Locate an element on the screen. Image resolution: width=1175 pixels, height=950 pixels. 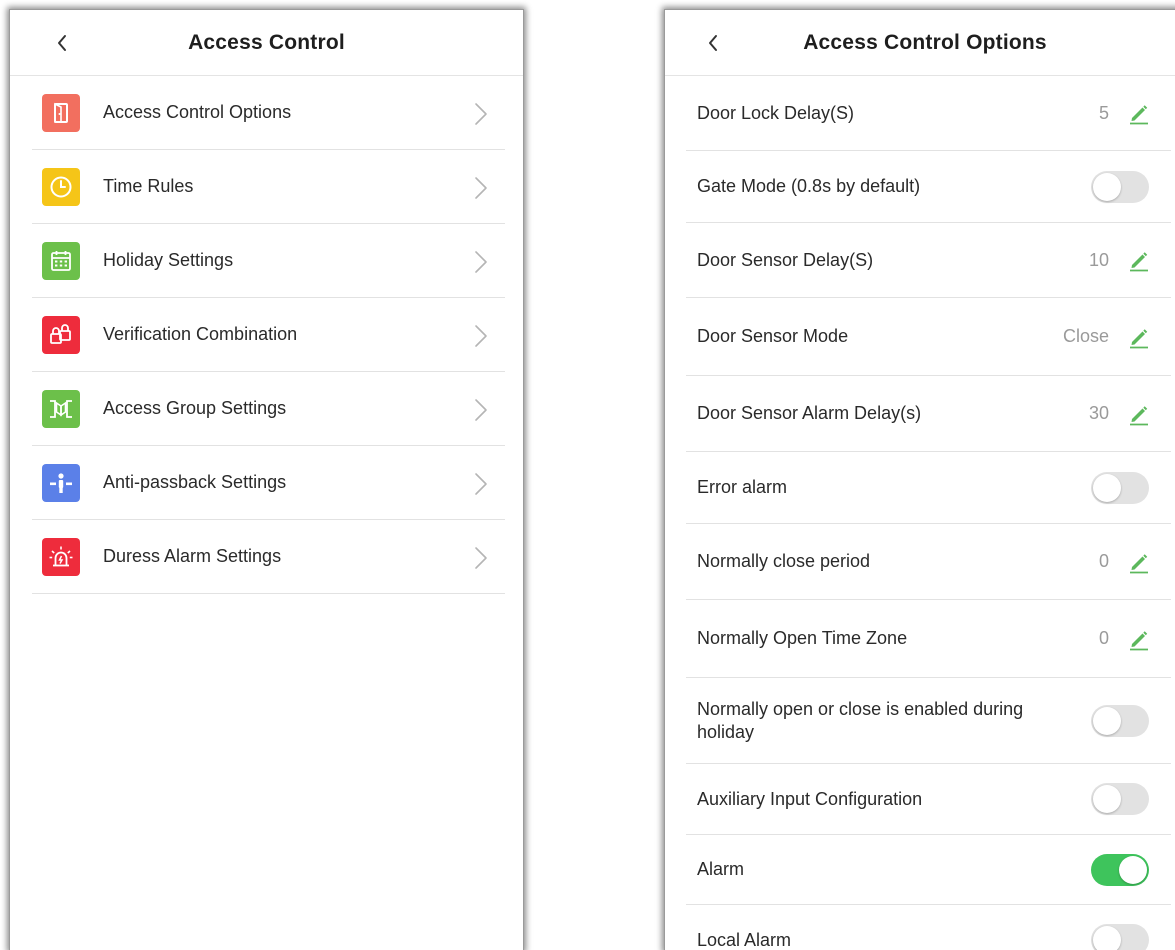
option-row-door-sensor-alarm-delay-s: Door Sensor Alarm Delay(s) 30 is located at coordinates (928, 414).